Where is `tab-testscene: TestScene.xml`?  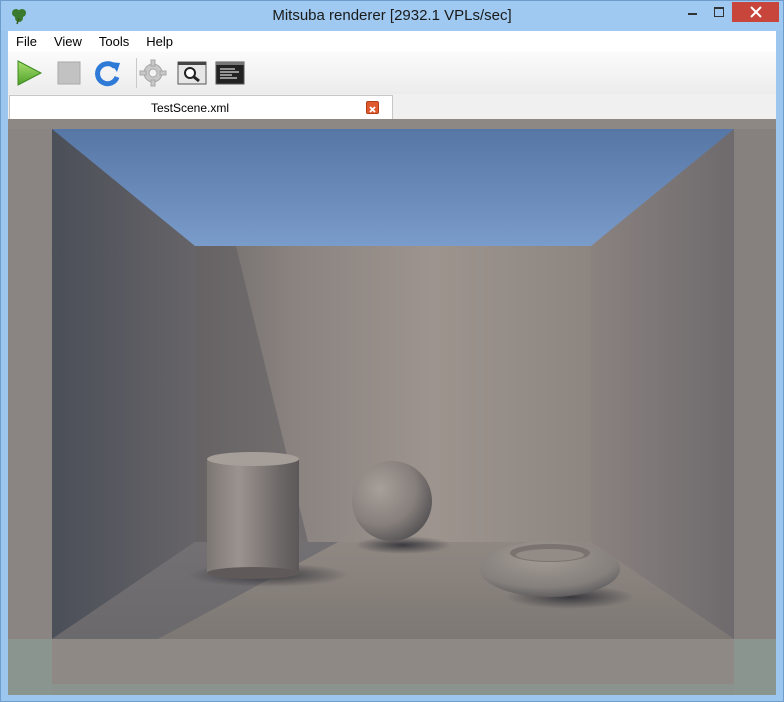
tab-testscene: TestScene.xml is located at coordinates (201, 107).